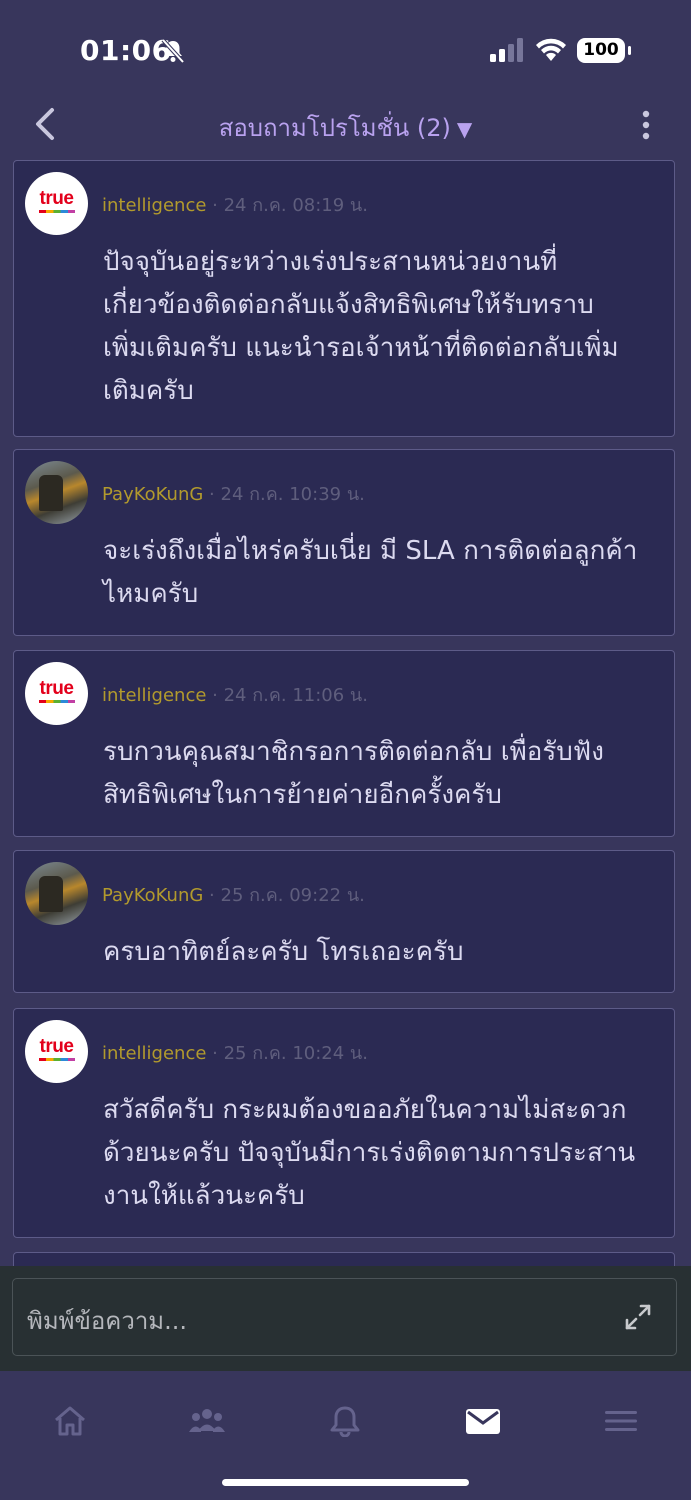 The width and height of the screenshot is (691, 1500). Describe the element at coordinates (295, 1053) in the screenshot. I see `message-time: 25 ก.ค. 10:24 น.` at that location.